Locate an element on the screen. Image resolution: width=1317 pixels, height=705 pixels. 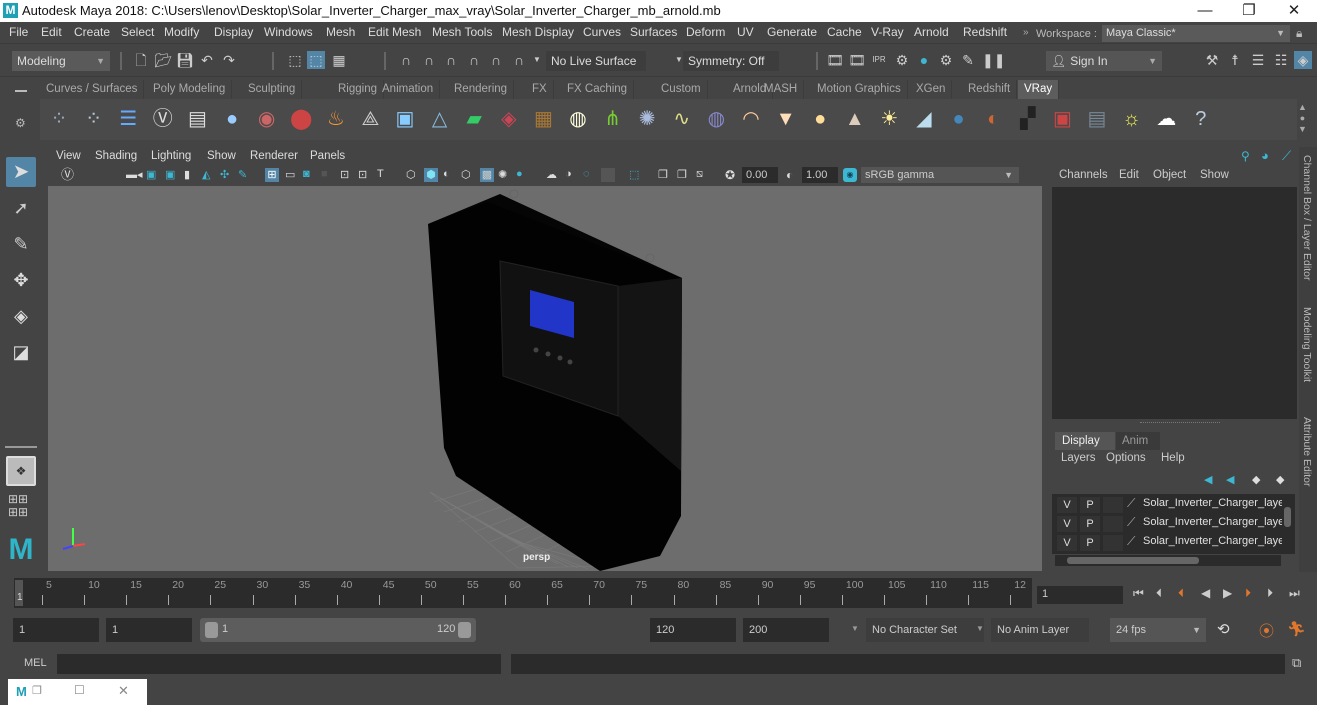
cb-menu-channels: Channels is located at coordinates (1083, 175).